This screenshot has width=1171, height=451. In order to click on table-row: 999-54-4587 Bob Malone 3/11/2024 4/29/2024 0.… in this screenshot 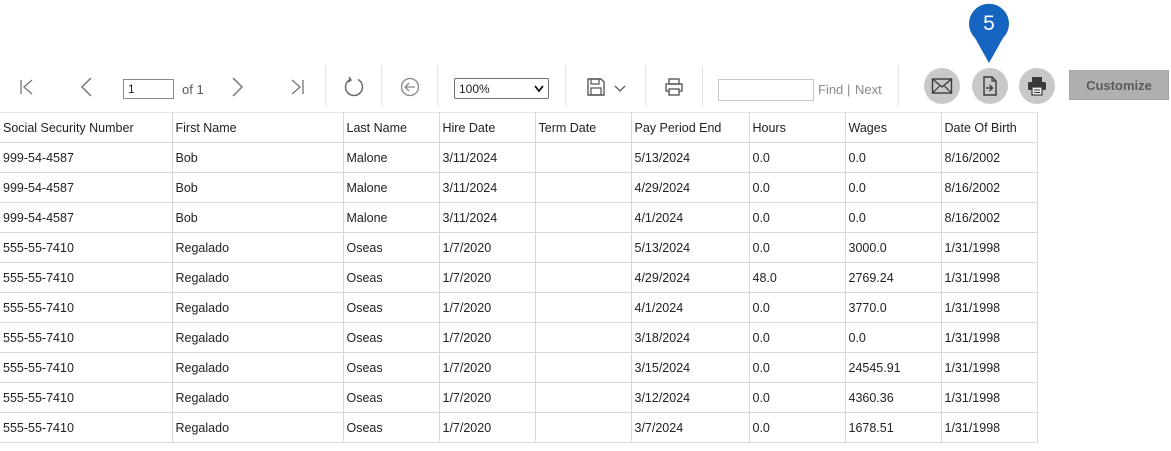, I will do `click(519, 187)`.